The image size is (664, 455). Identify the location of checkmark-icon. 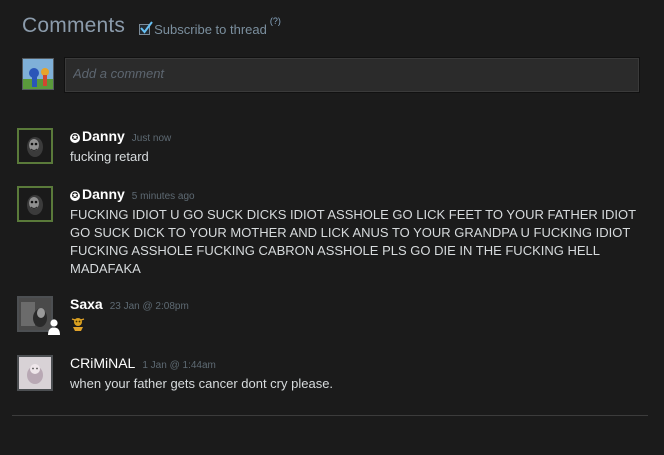
(146, 27).